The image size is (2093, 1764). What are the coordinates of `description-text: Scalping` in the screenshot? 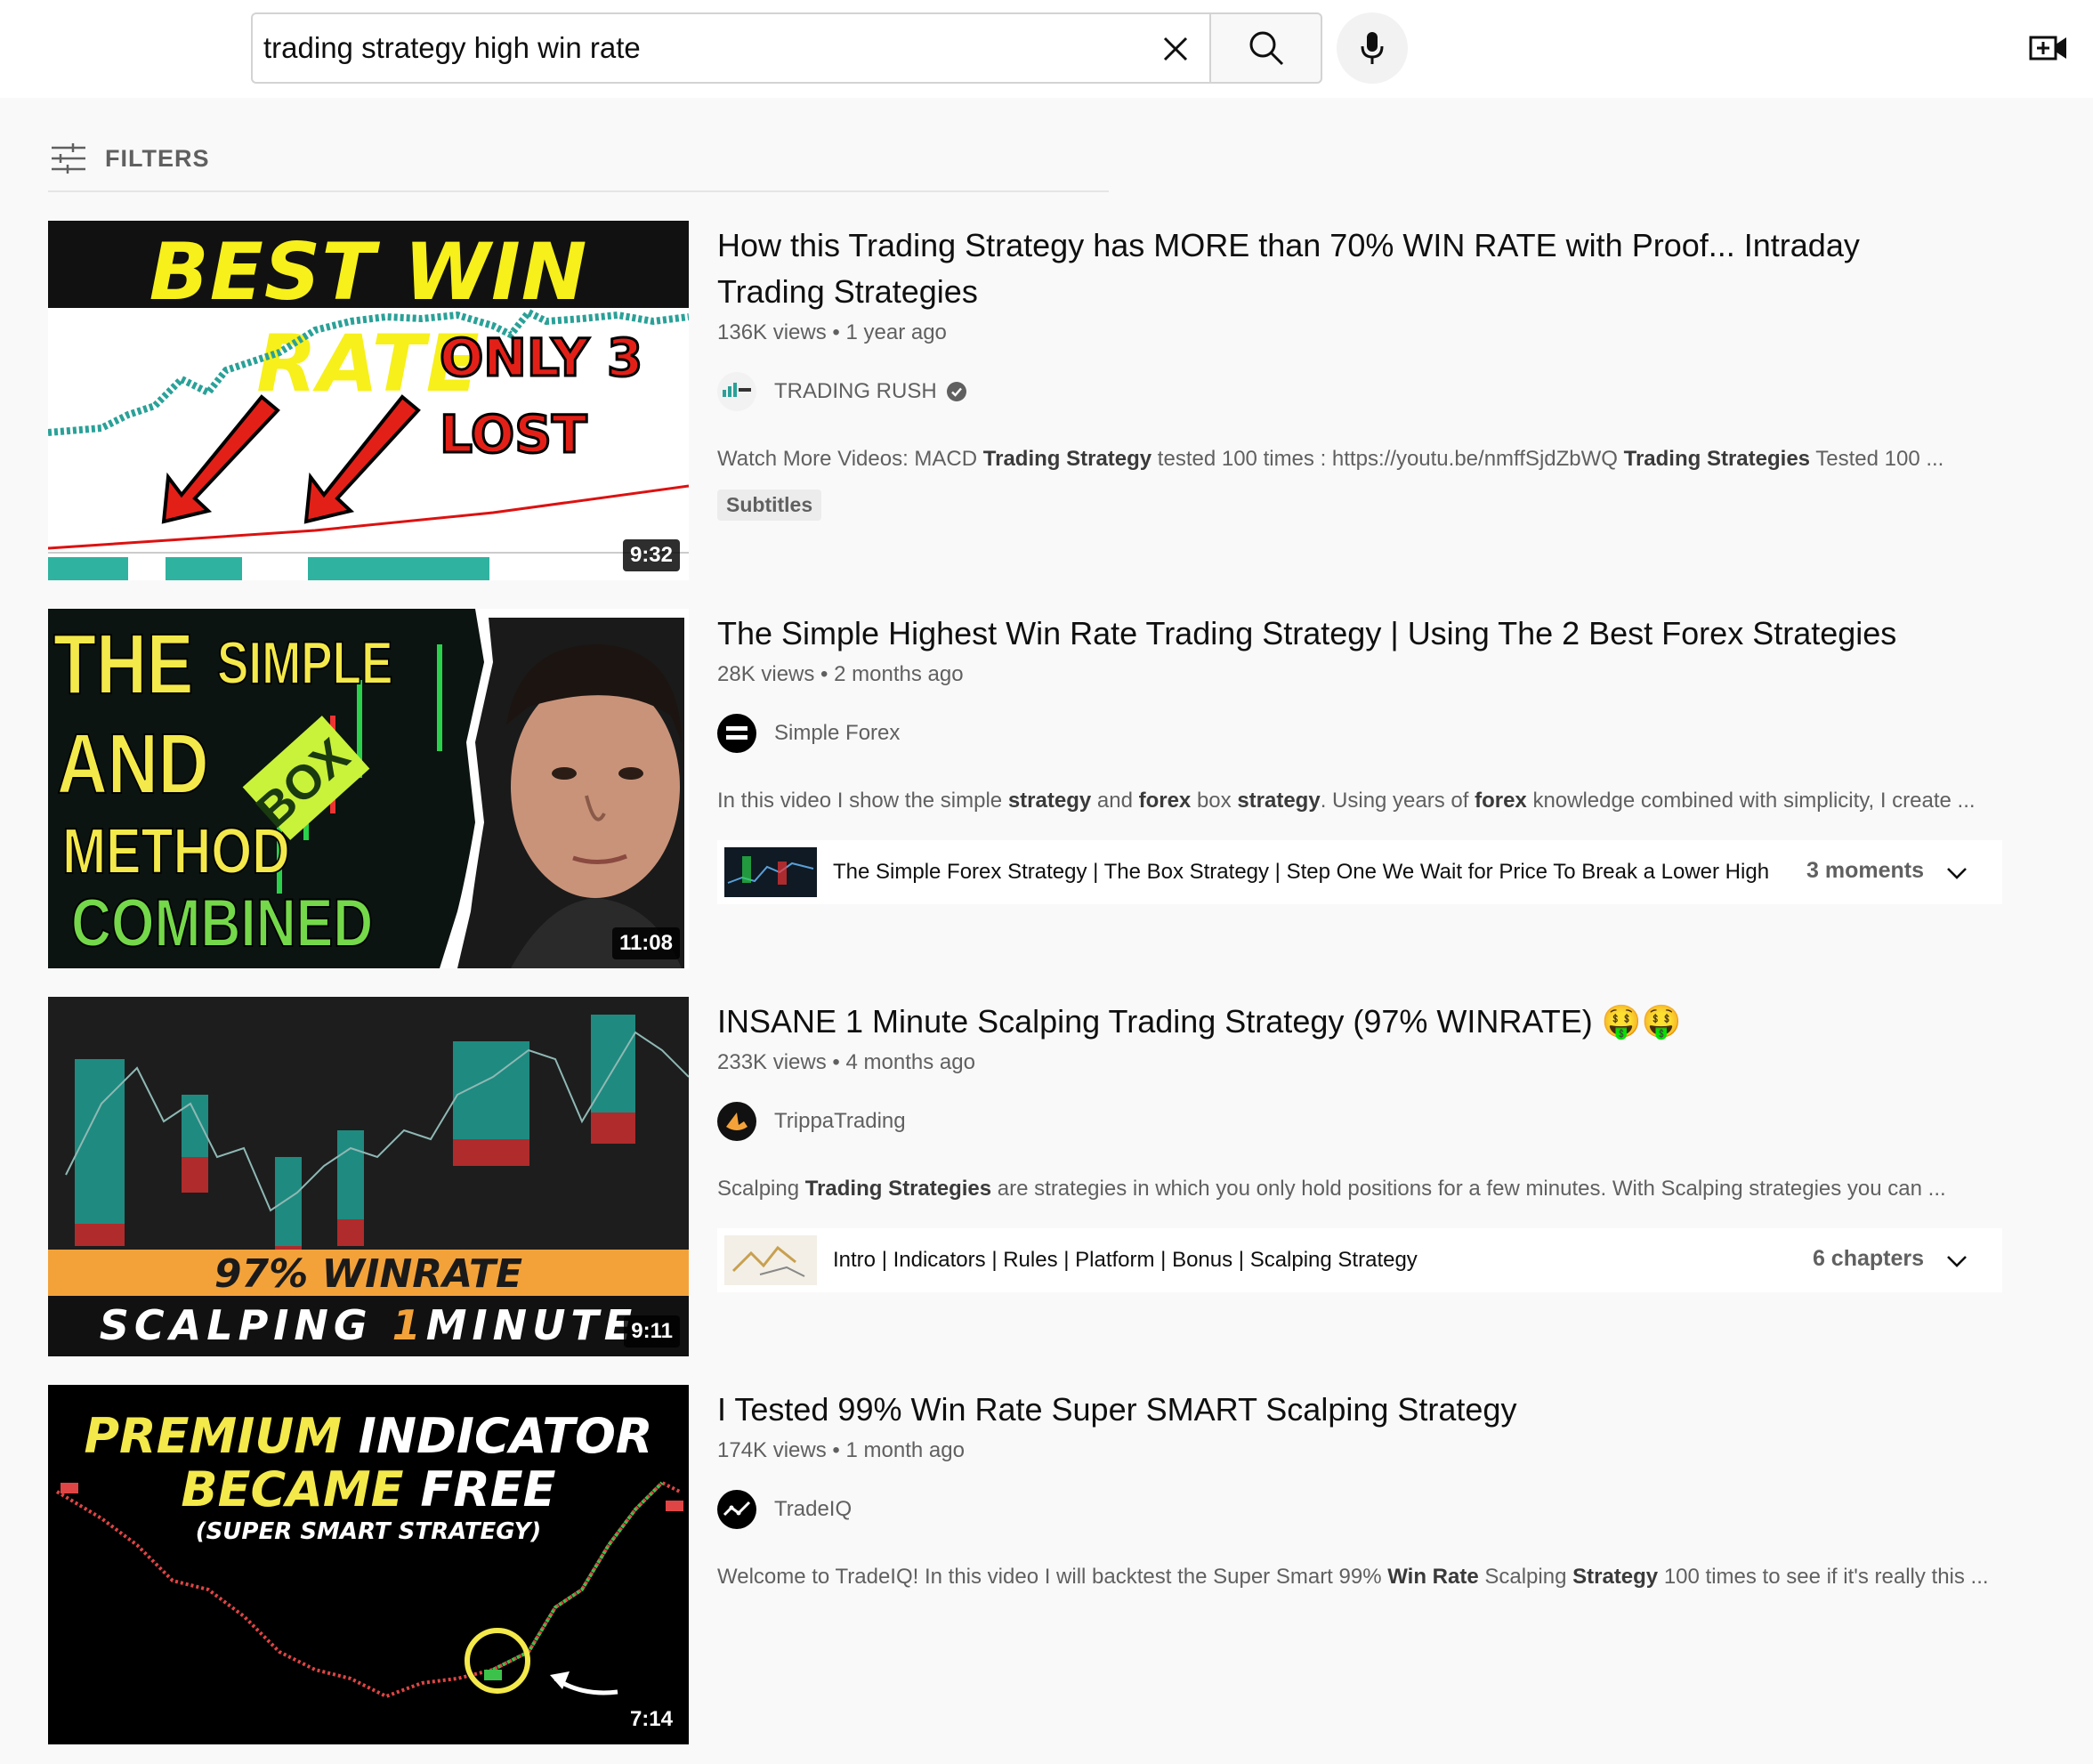 It's located at (761, 1189).